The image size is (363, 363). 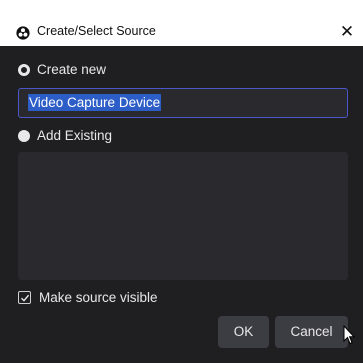 What do you see at coordinates (72, 69) in the screenshot?
I see `create-new-label: Create new` at bounding box center [72, 69].